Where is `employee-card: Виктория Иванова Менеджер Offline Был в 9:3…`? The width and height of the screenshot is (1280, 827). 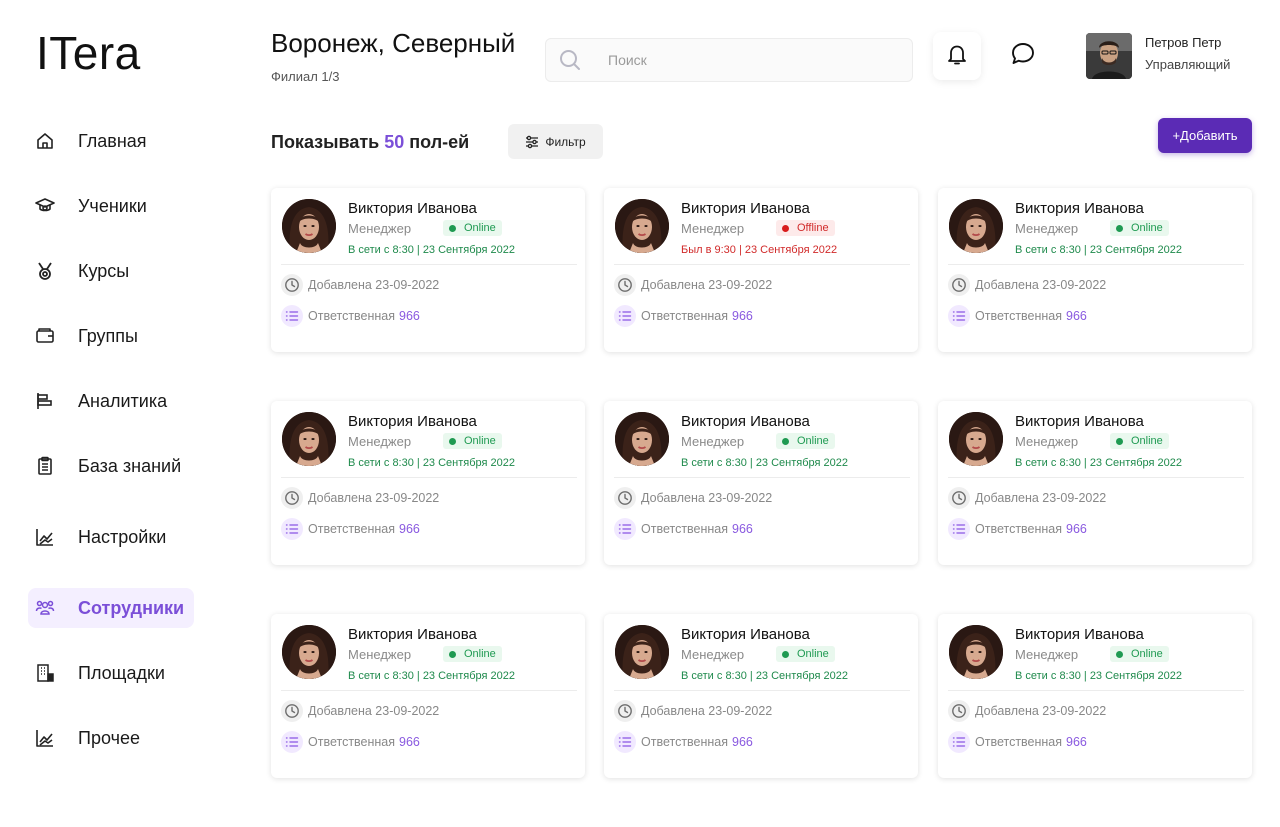 employee-card: Виктория Иванова Менеджер Offline Был в 9:3… is located at coordinates (761, 270).